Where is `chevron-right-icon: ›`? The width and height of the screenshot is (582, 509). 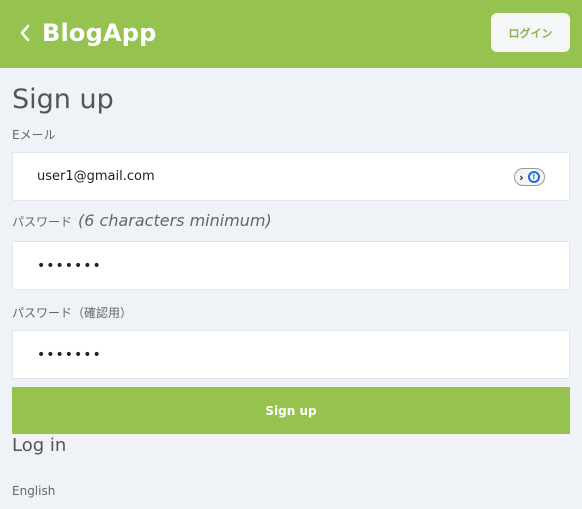
chevron-right-icon: › is located at coordinates (521, 177).